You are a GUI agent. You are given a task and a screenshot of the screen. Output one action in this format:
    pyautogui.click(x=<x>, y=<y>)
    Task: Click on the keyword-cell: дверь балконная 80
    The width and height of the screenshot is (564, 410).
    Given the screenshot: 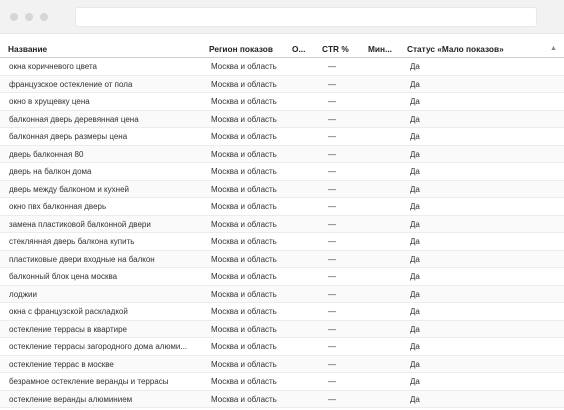 What is the action you would take?
    pyautogui.click(x=46, y=154)
    